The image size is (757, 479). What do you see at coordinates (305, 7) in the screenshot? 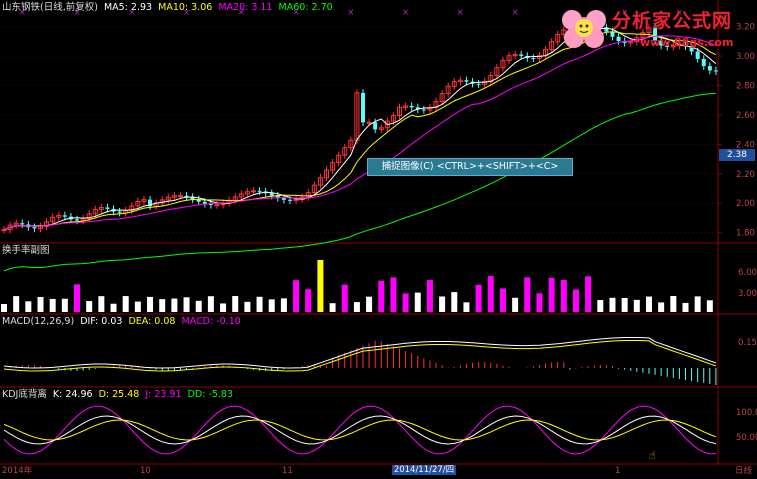
I see `ma60-value: MA60: 2.70` at bounding box center [305, 7].